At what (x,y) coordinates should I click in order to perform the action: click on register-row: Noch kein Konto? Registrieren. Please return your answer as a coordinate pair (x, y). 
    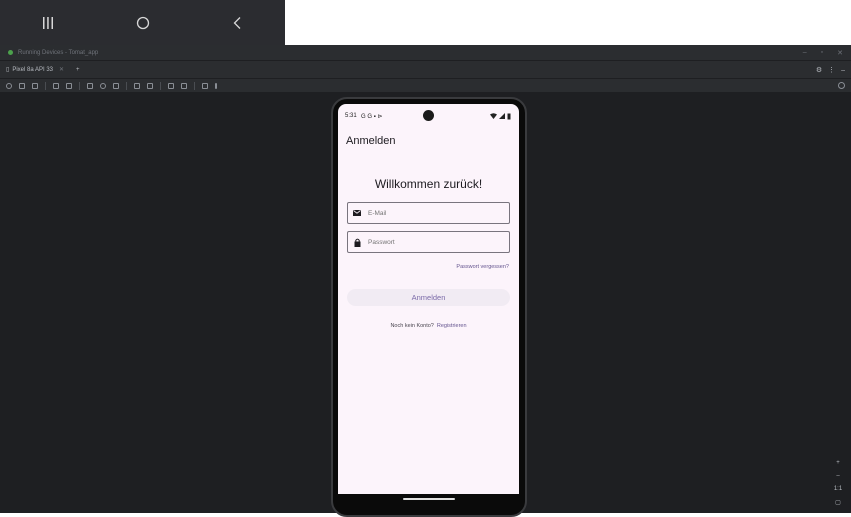
    Looking at the image, I should click on (428, 326).